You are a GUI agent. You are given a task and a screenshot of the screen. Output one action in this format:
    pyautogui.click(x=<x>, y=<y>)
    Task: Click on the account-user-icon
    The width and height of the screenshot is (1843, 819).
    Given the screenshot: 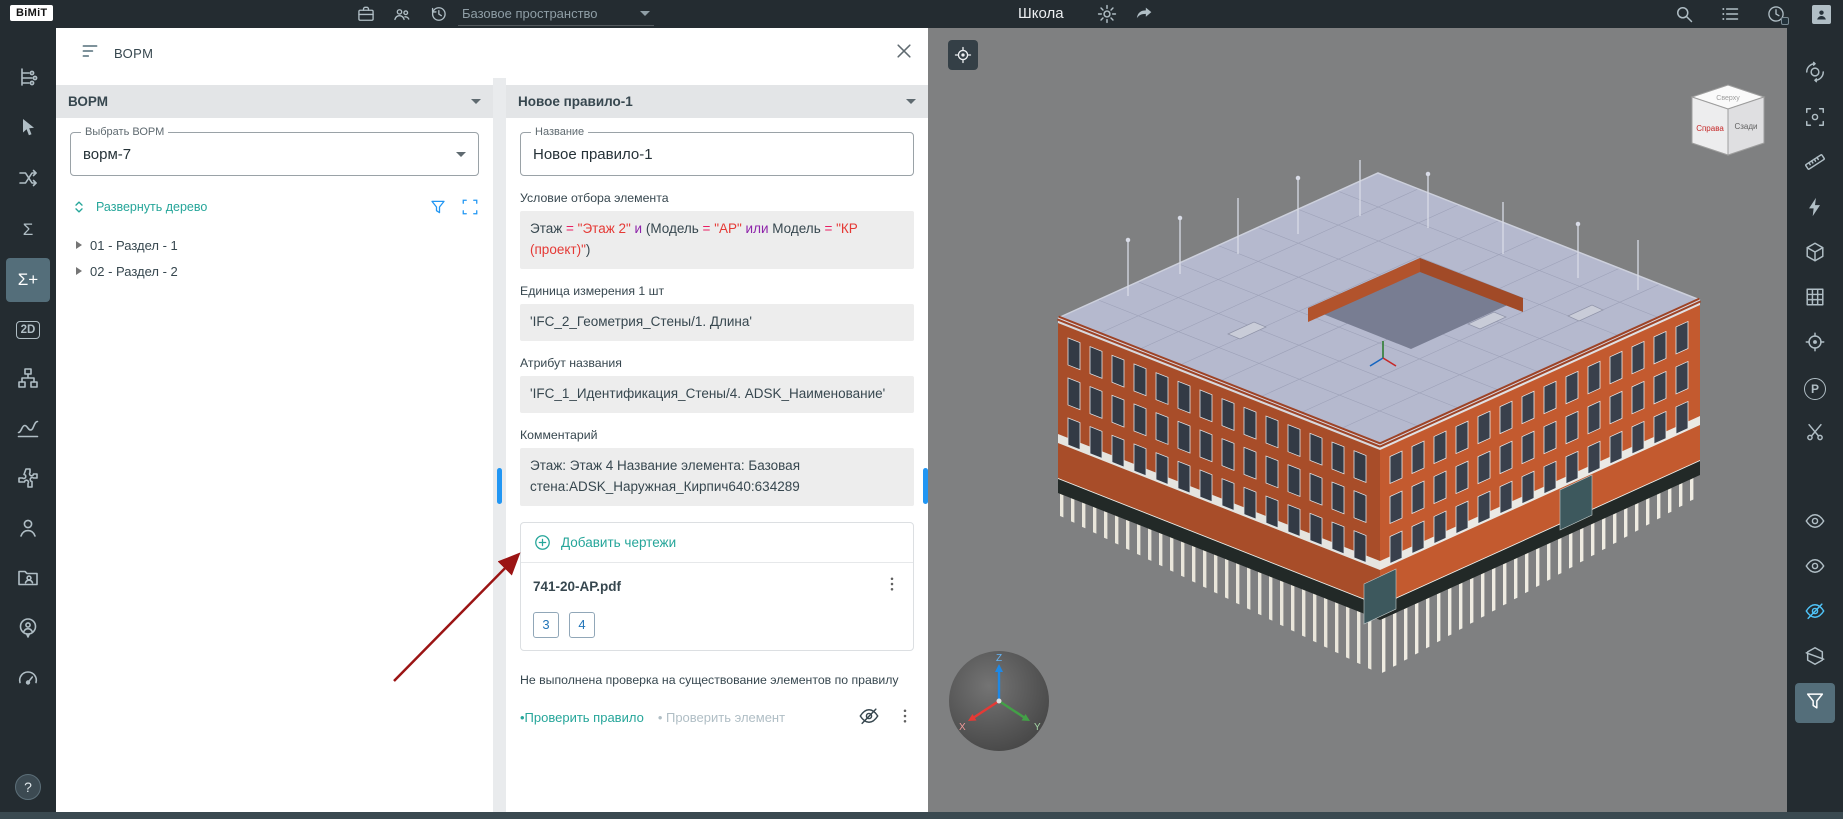 What is the action you would take?
    pyautogui.click(x=1821, y=14)
    